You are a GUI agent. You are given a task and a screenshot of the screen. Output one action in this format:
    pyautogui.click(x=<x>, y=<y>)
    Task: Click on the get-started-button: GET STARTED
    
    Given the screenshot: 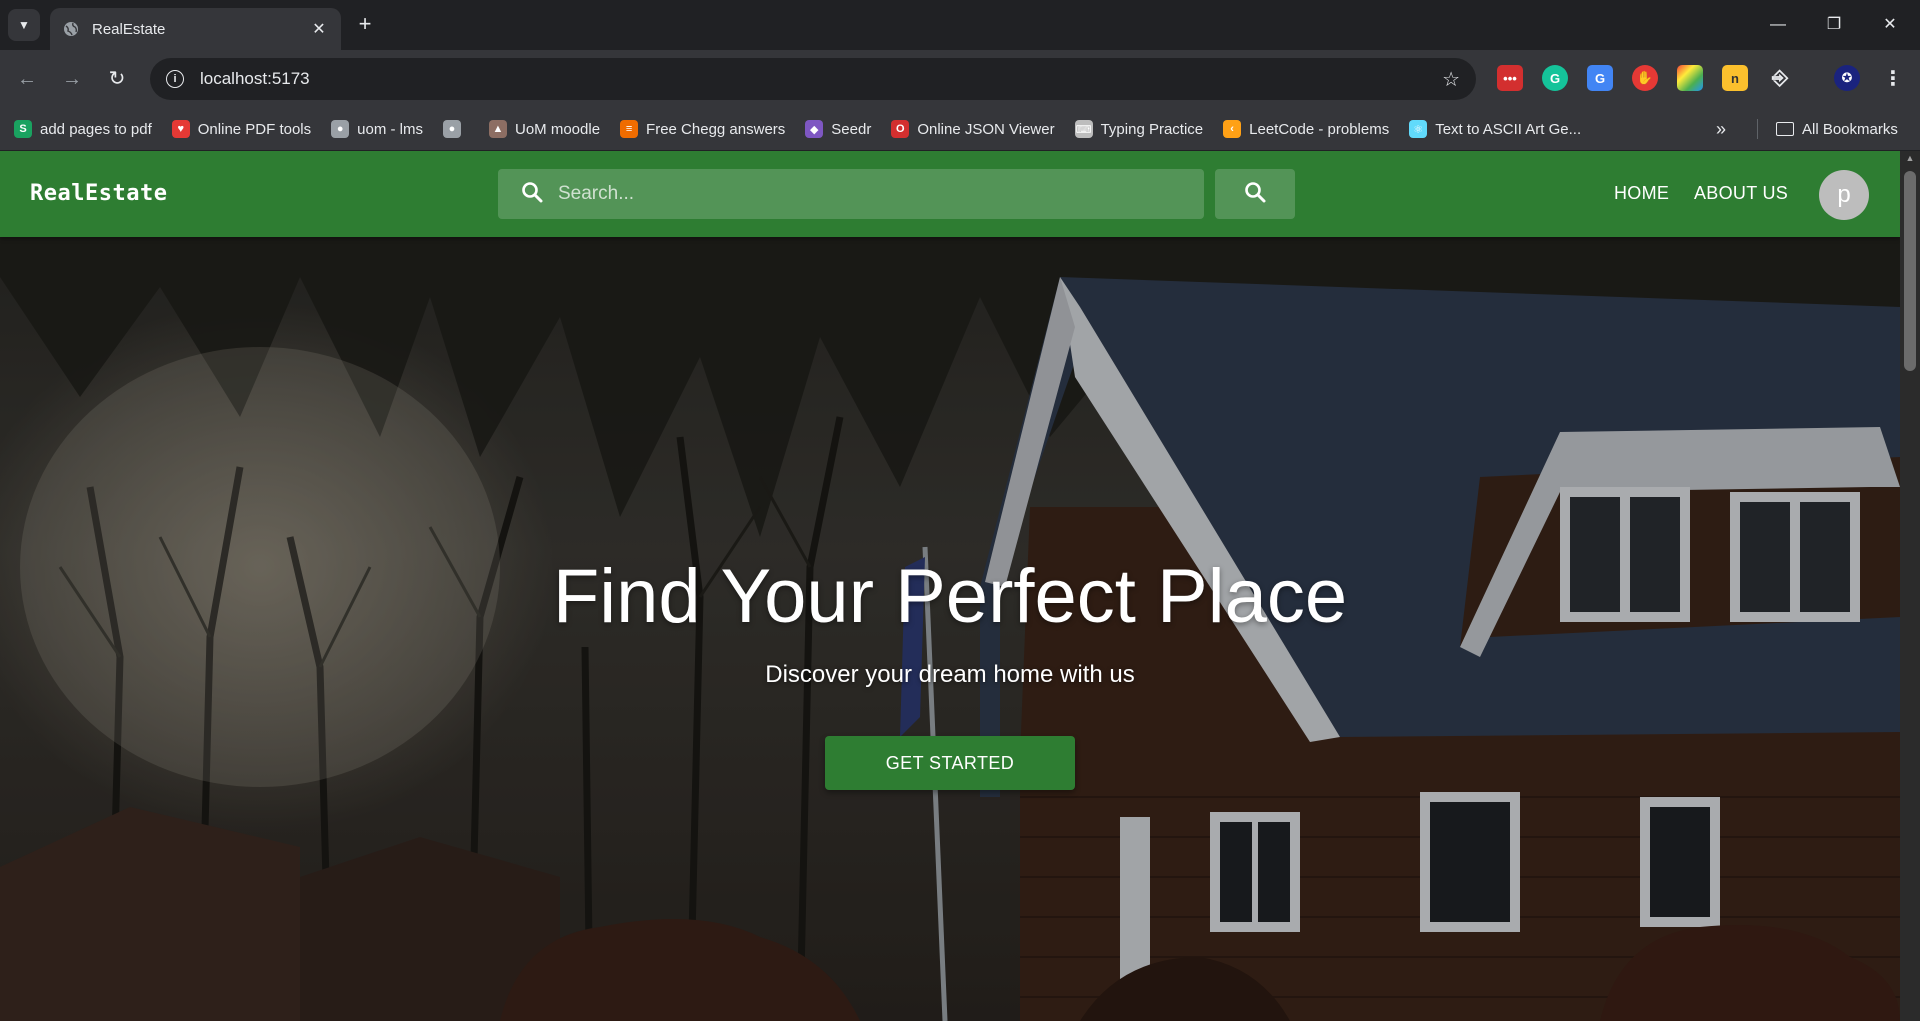 What is the action you would take?
    pyautogui.click(x=950, y=763)
    